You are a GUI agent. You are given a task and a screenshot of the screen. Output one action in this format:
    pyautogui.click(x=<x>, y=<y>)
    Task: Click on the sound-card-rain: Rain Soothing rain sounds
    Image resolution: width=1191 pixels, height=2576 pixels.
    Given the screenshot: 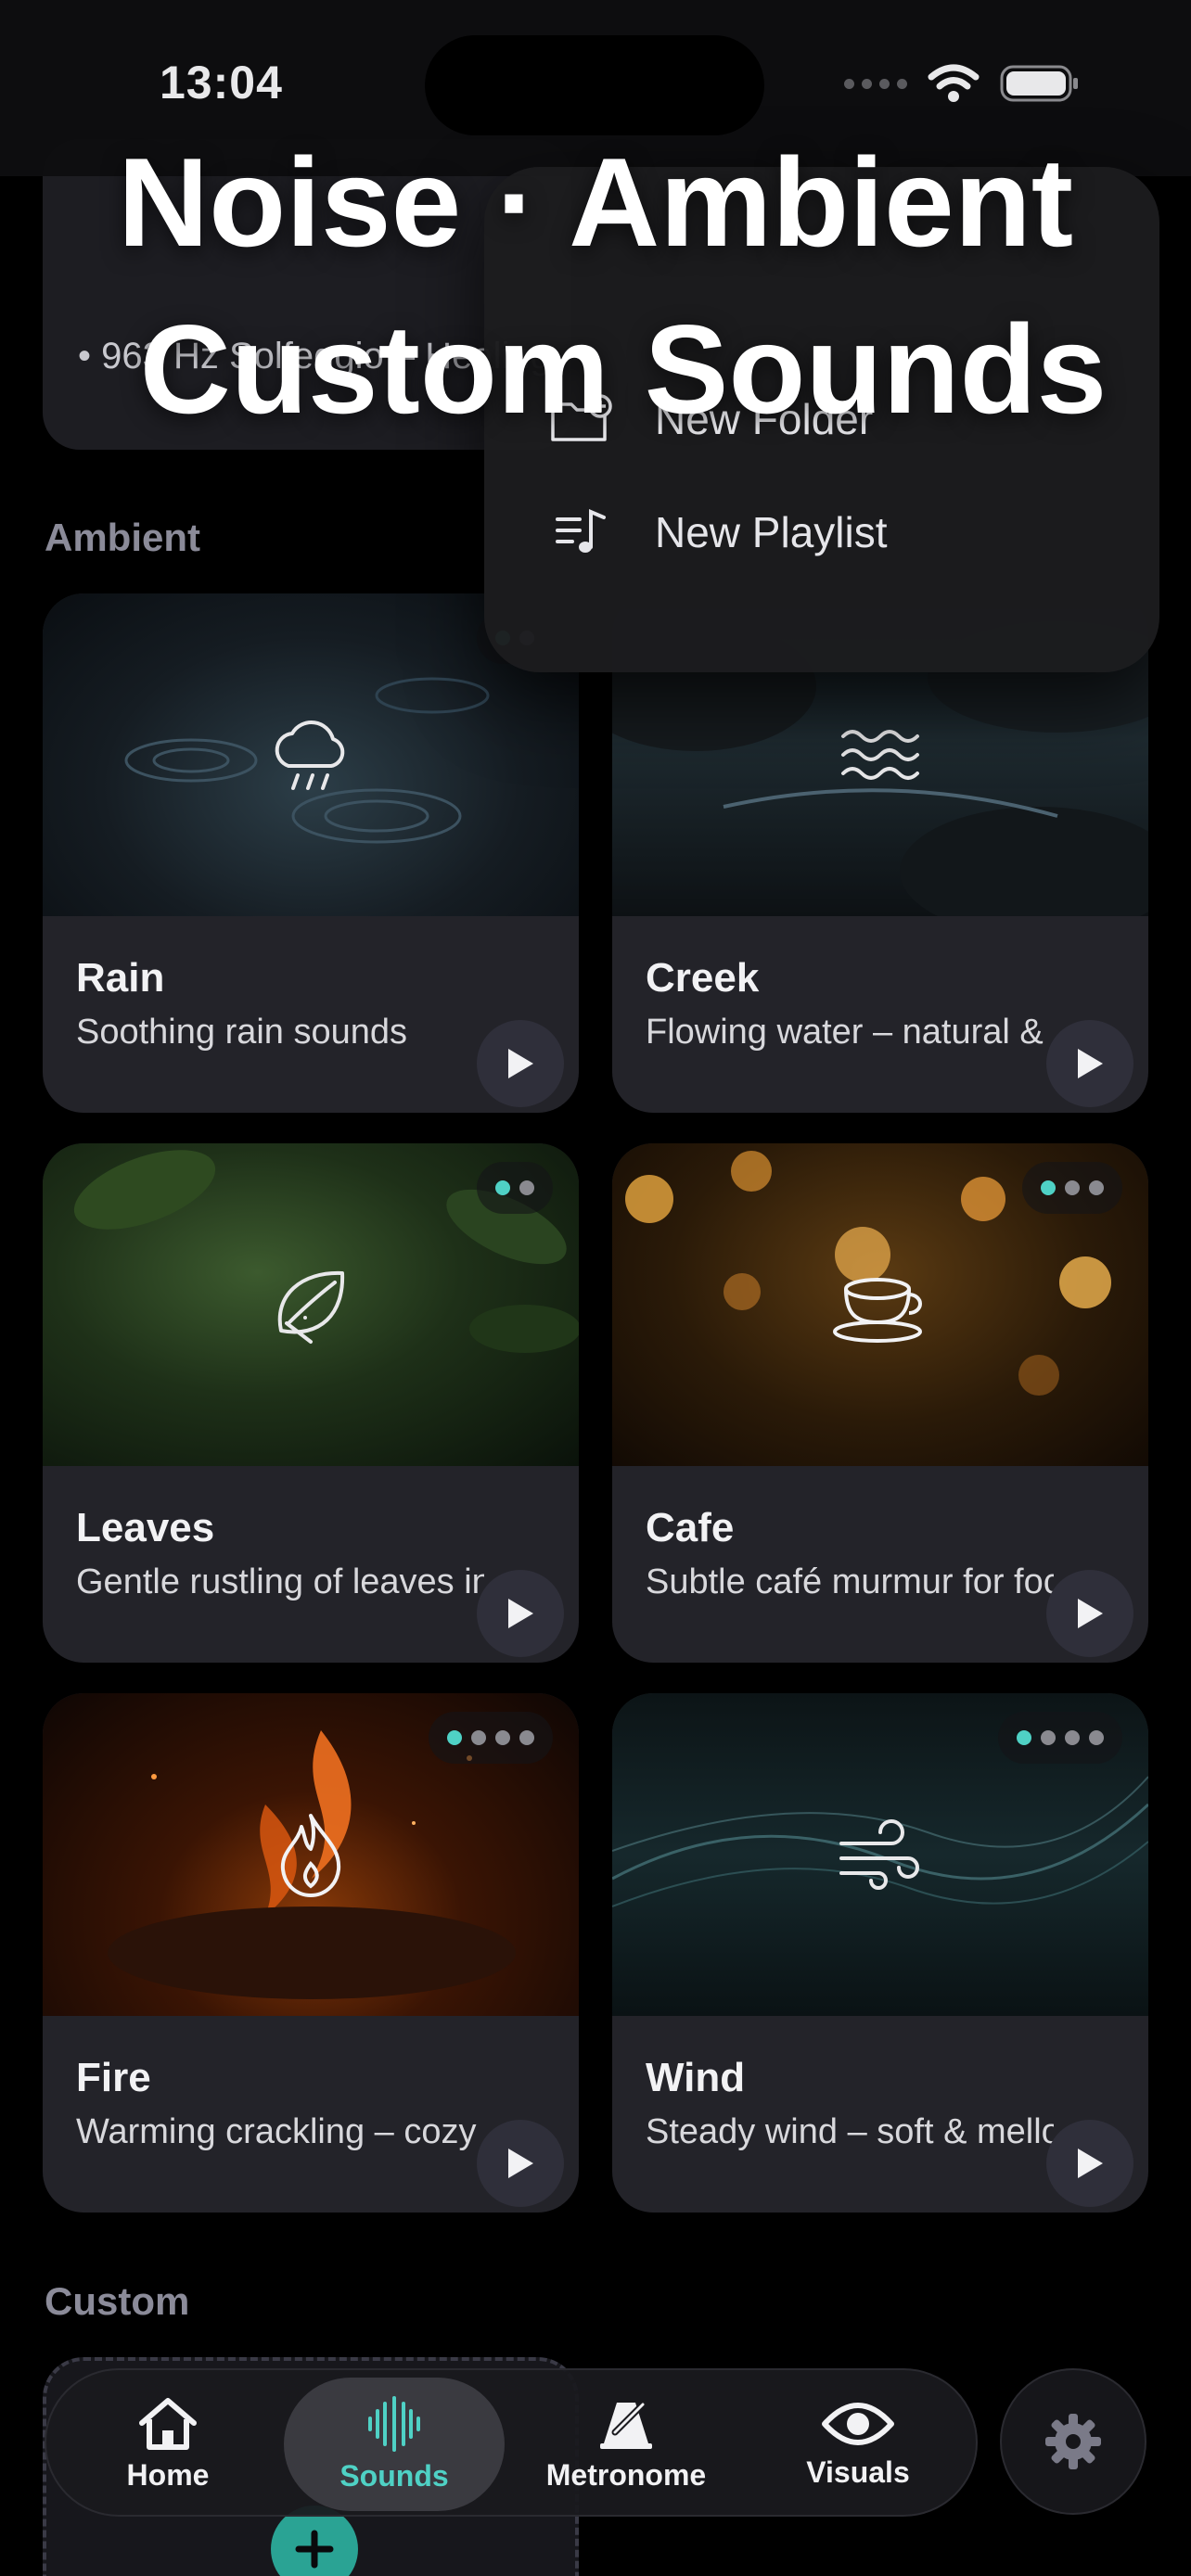 What is the action you would take?
    pyautogui.click(x=311, y=853)
    